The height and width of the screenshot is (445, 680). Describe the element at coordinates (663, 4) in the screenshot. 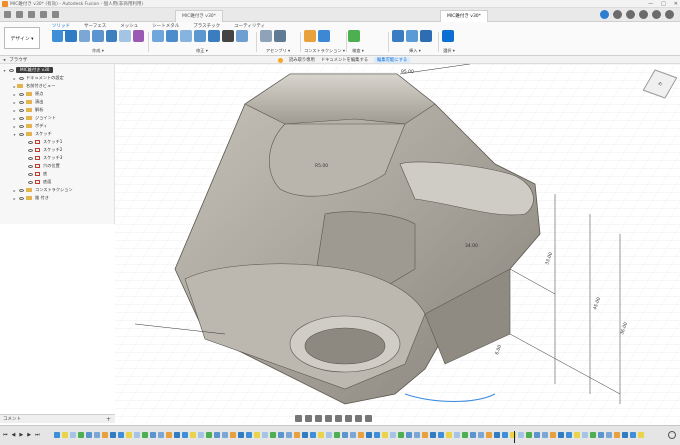

I see `maximize-button: □` at that location.